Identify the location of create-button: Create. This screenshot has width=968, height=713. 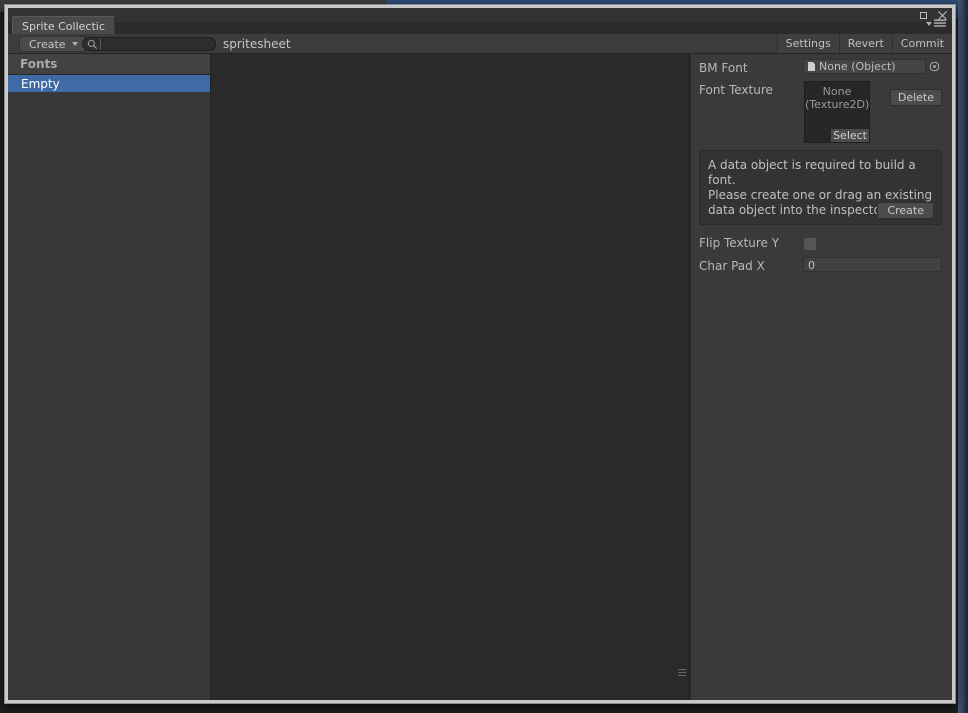
(52, 44).